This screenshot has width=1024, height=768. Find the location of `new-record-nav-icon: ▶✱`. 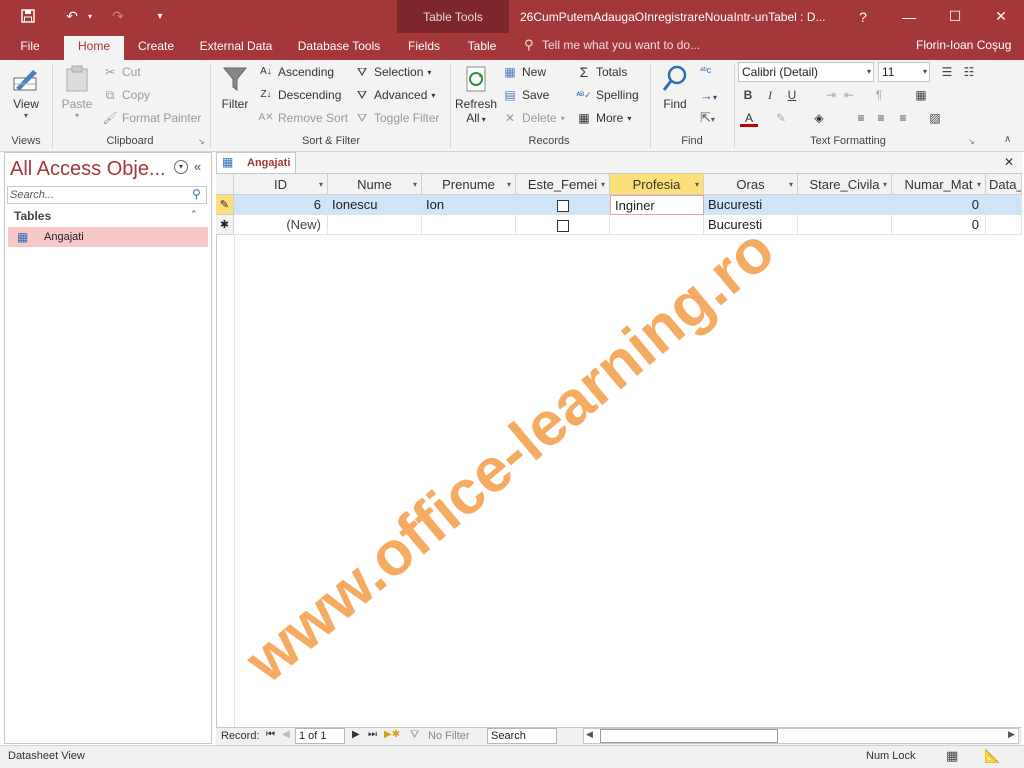

new-record-nav-icon: ▶✱ is located at coordinates (392, 734).